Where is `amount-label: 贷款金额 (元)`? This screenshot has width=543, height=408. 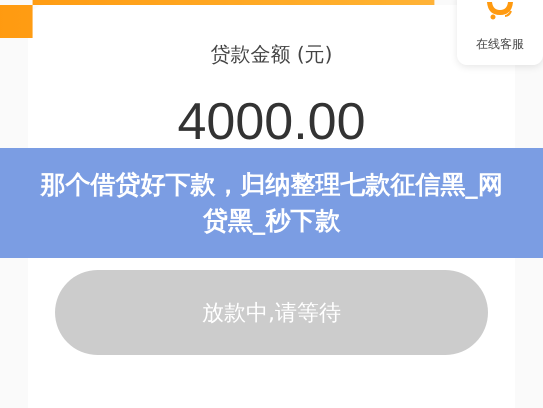
amount-label: 贷款金额 (元) is located at coordinates (271, 54).